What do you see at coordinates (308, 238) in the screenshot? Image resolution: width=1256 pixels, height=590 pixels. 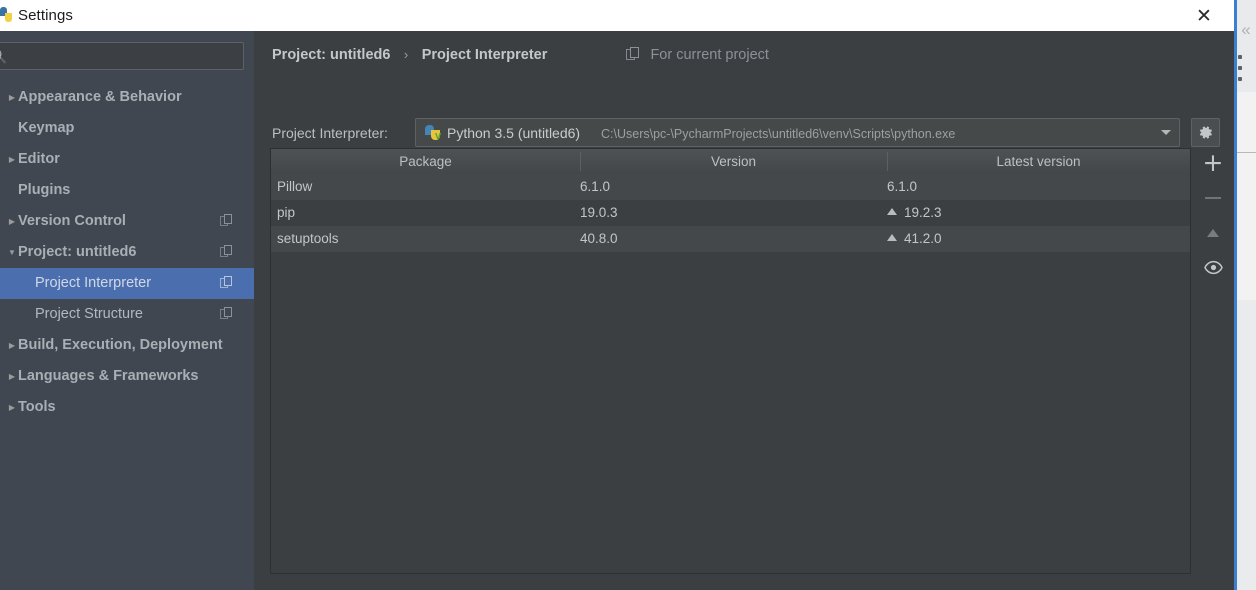 I see `cell-package: setuptools` at bounding box center [308, 238].